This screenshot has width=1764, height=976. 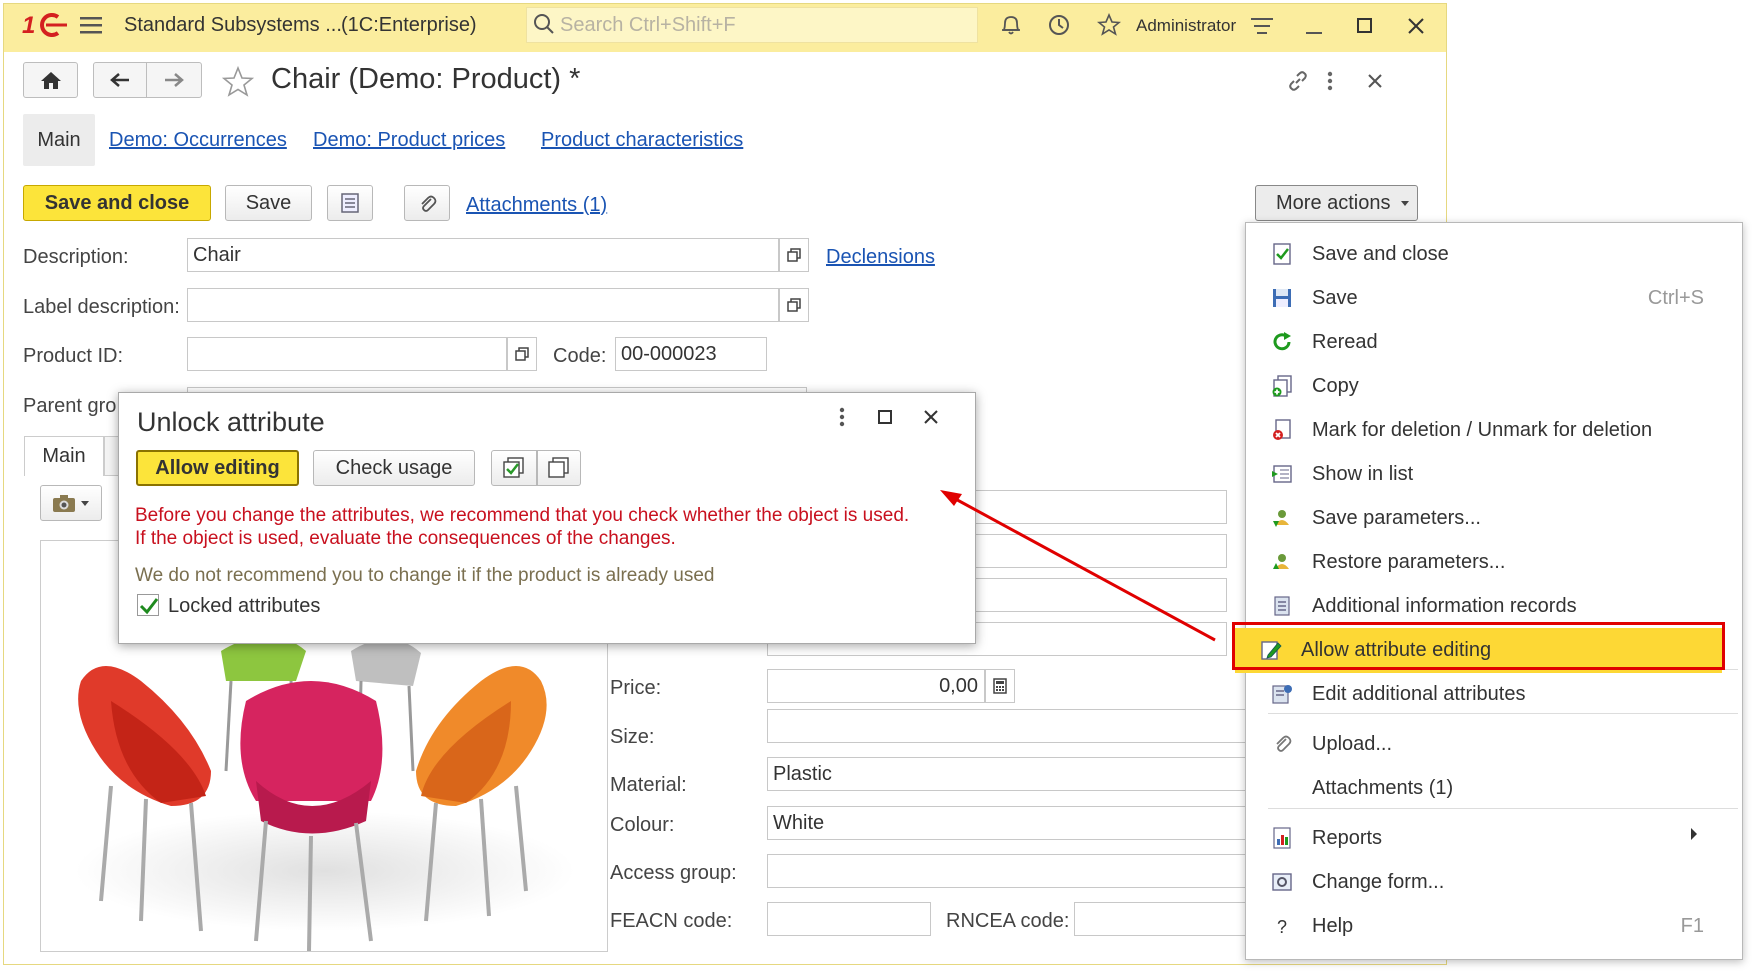 I want to click on size-field, so click(x=1007, y=726).